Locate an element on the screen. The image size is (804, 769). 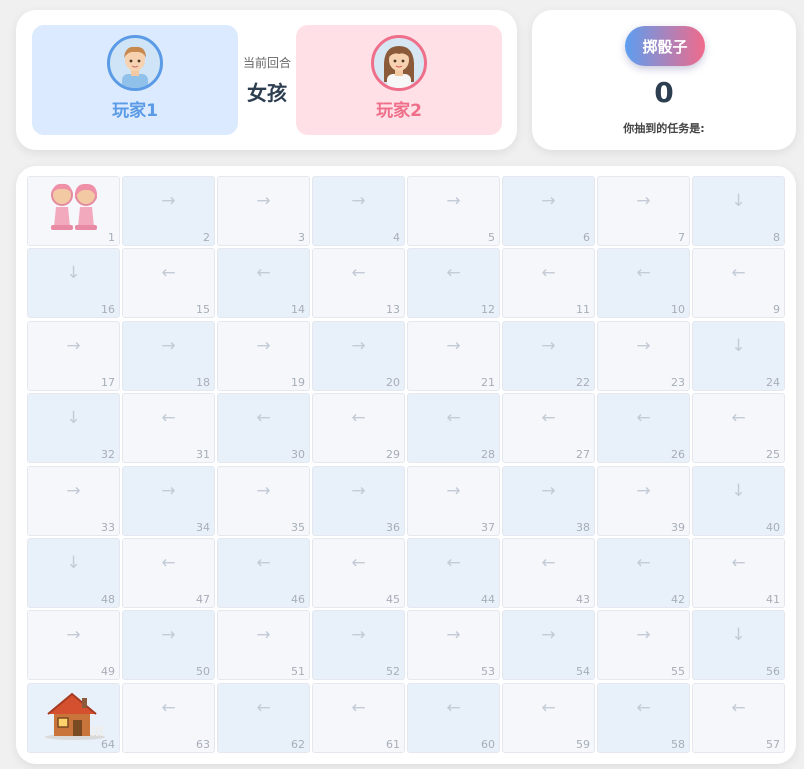
board-cell: → 53 is located at coordinates (453, 645).